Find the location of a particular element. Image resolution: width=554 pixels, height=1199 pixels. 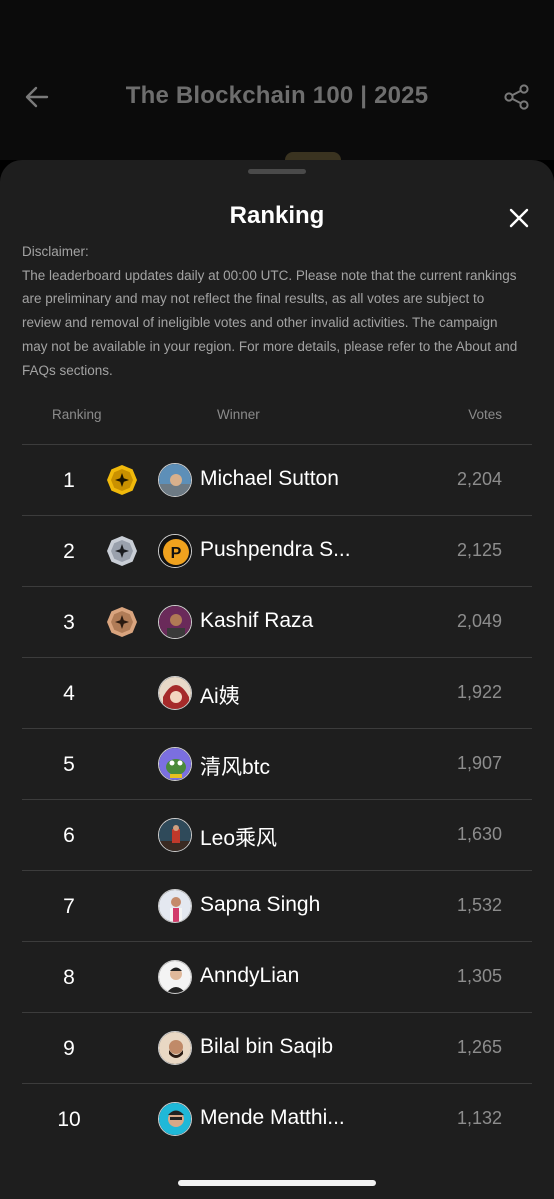

vote-count: 2,049 is located at coordinates (479, 621).